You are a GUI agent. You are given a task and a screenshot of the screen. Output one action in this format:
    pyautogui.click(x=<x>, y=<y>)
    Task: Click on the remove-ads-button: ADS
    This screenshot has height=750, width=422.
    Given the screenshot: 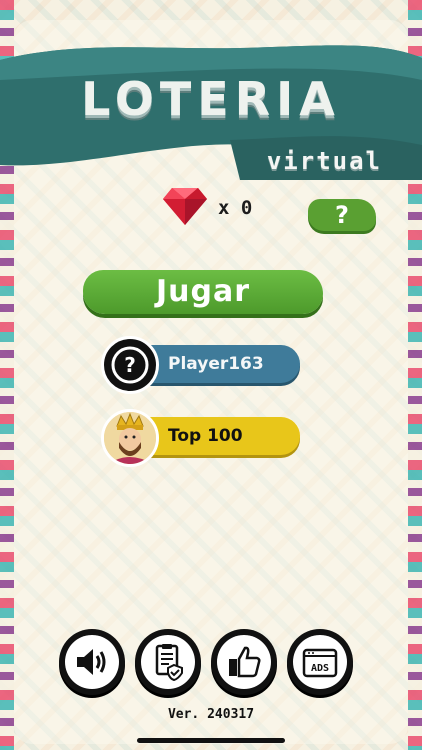 What is the action you would take?
    pyautogui.click(x=320, y=662)
    